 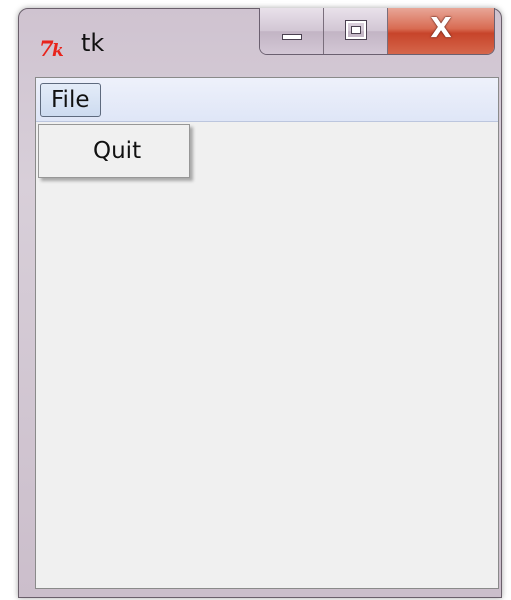 I want to click on minimize-button, so click(x=292, y=31).